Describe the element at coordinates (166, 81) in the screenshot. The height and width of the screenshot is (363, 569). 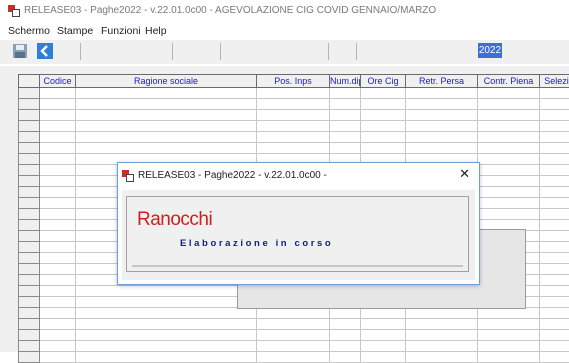
I see `column-header-ragione-sociale: Ragione sociale` at that location.